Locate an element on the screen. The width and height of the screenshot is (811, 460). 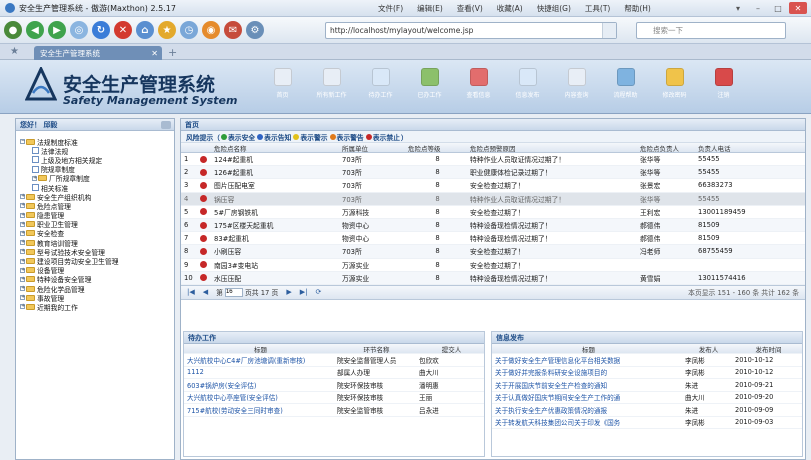
cell-title: 大兴航校中心亭座管(安全评估) is located at coordinates (259, 398).